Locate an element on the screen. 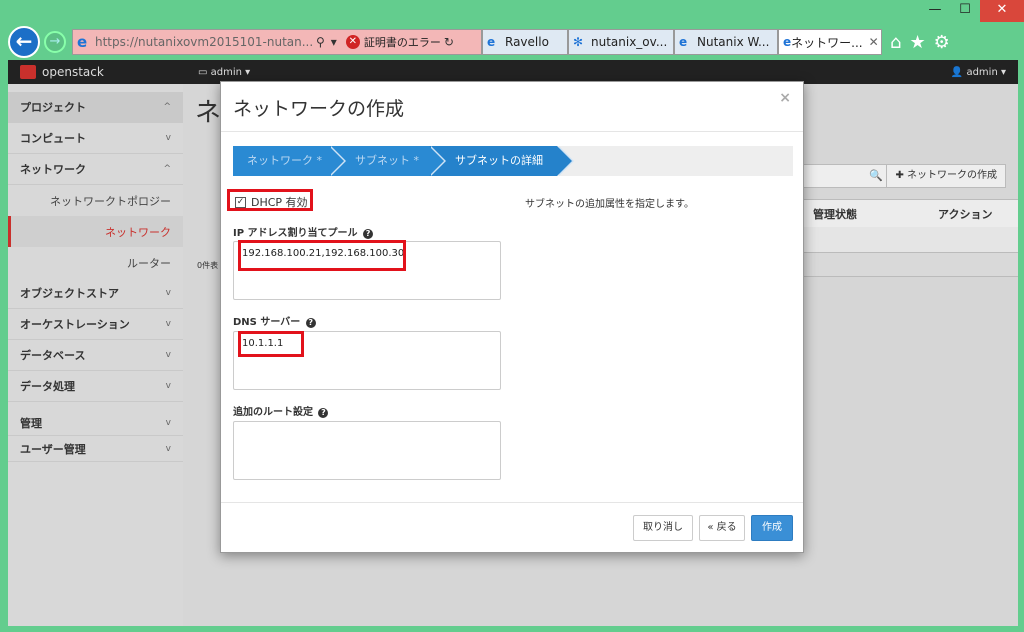  wizard-steps: ネットワーク * サブネット * サブネットの詳細 is located at coordinates (513, 161).